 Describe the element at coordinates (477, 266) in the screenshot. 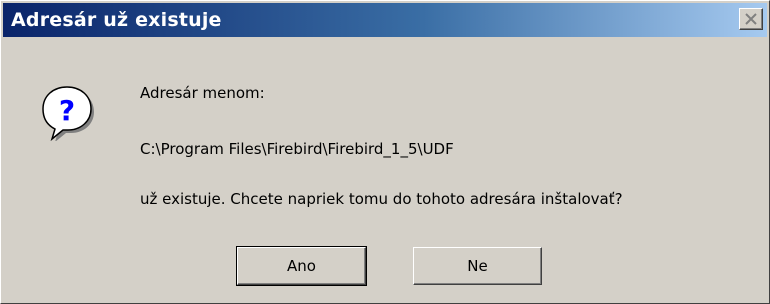

I see `no-button: Ne` at that location.